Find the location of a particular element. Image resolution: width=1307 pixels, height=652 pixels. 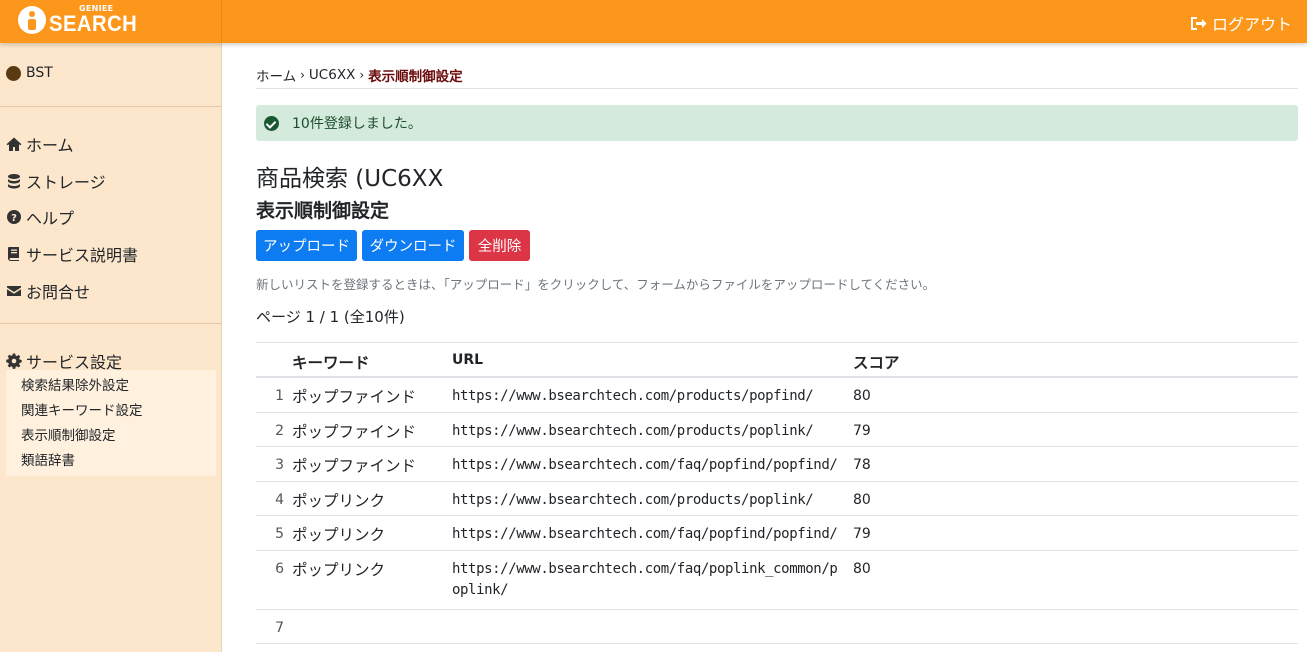

breadcrumb-home: ホーム is located at coordinates (276, 75).